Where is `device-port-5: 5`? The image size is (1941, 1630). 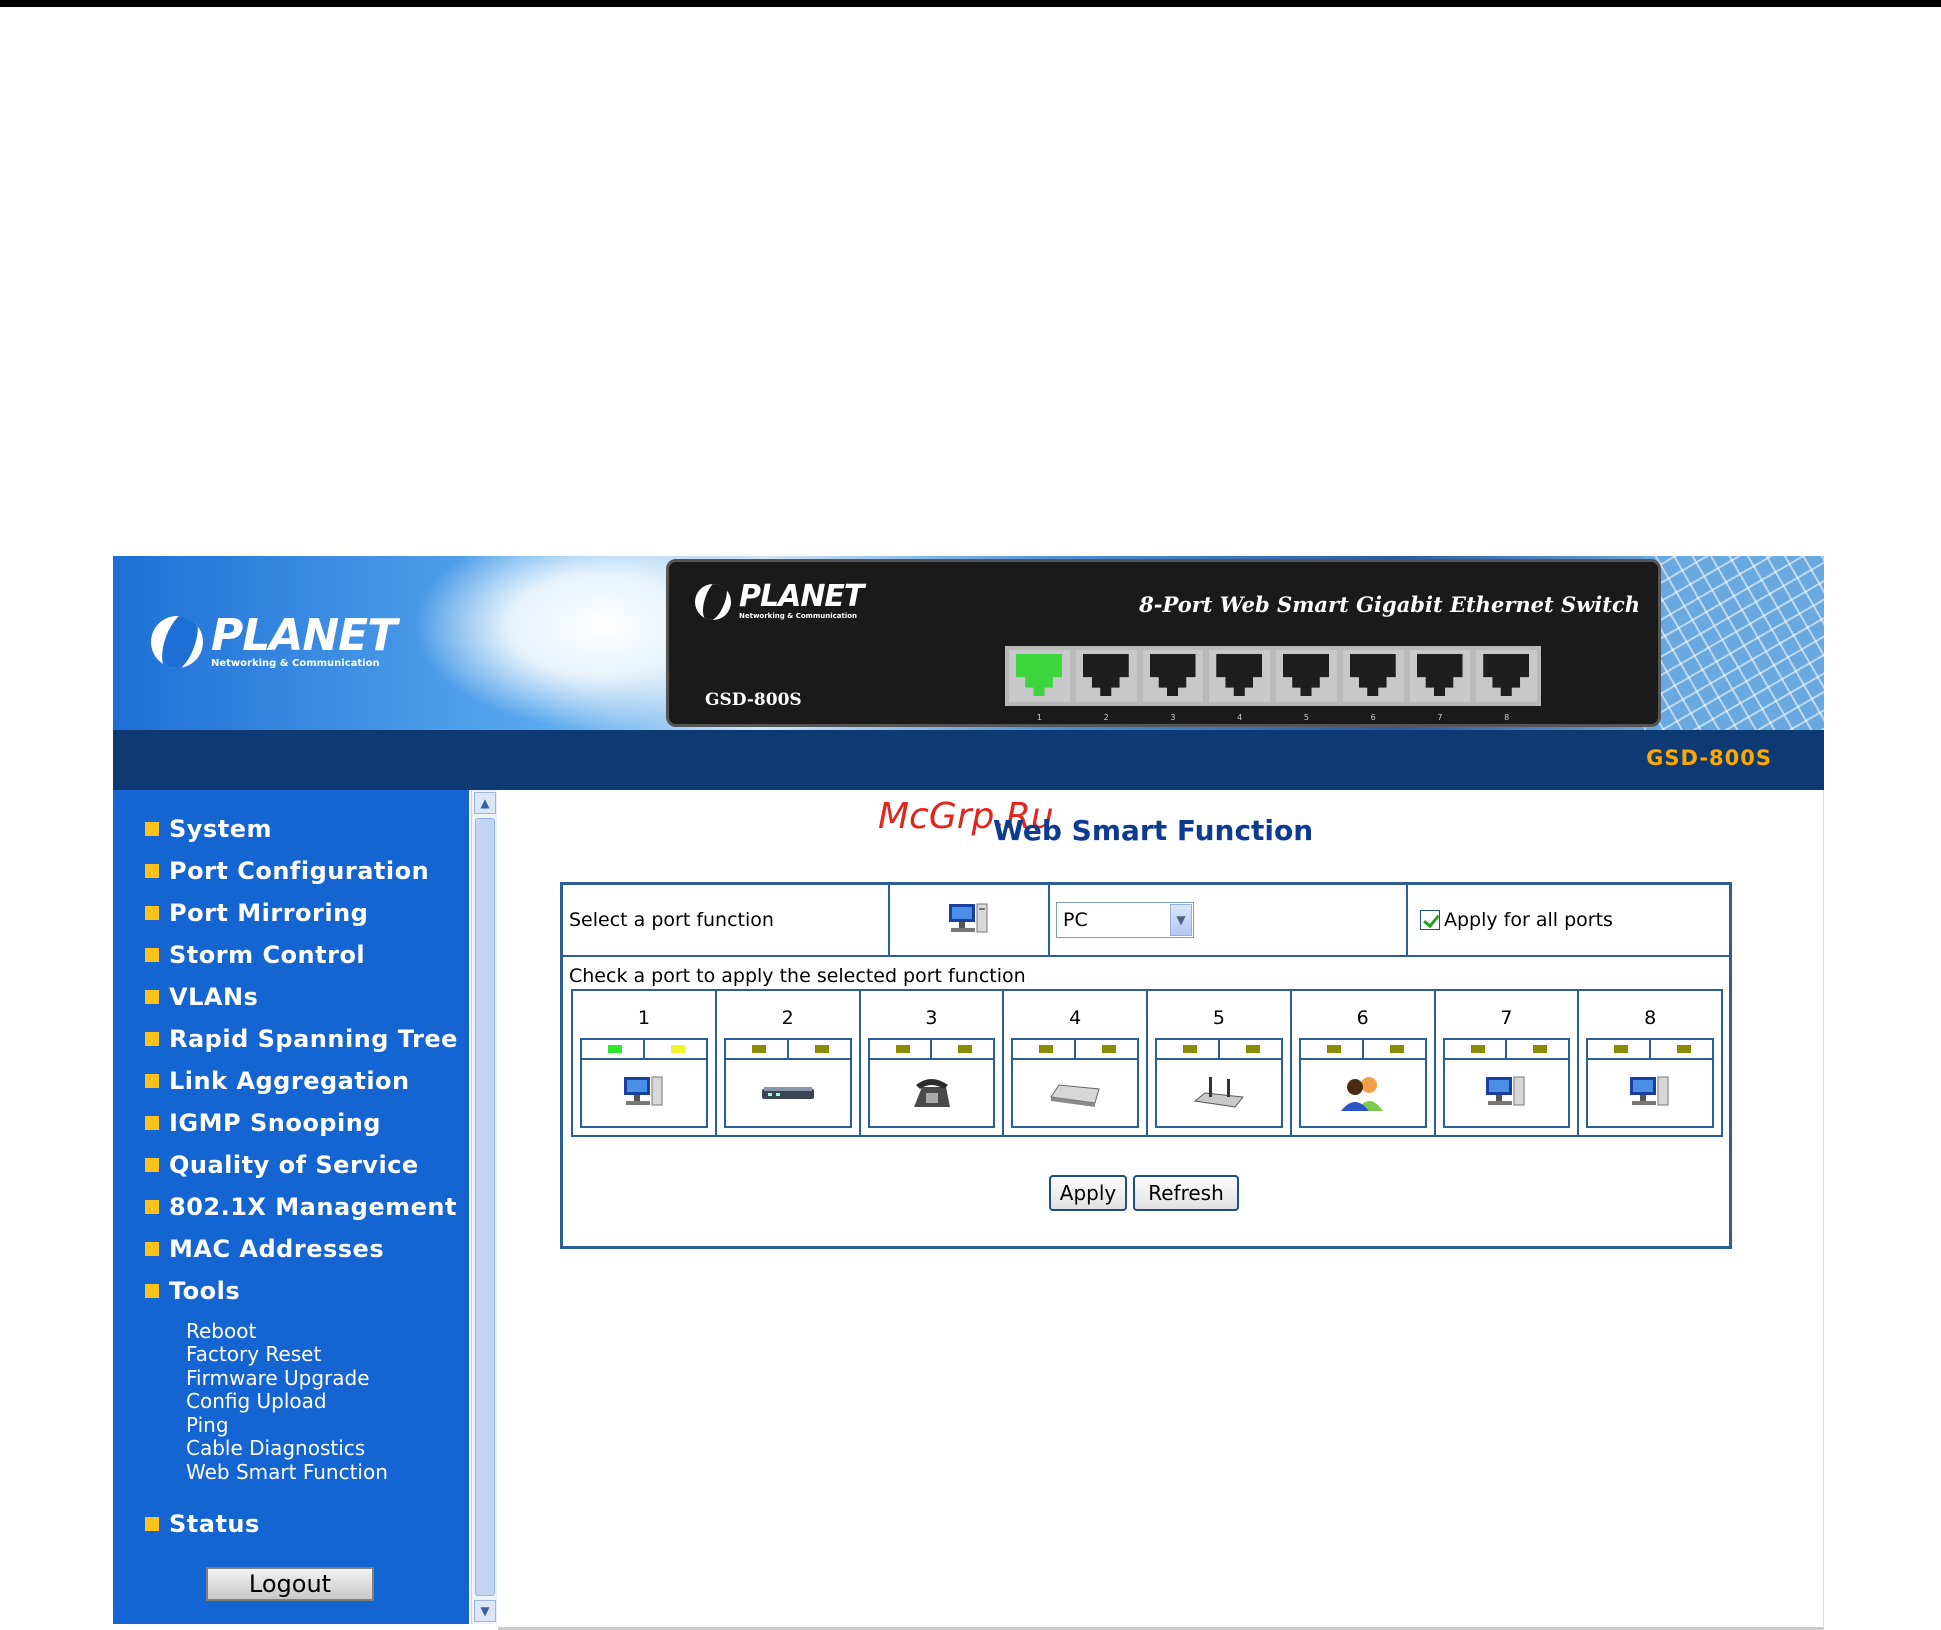 device-port-5: 5 is located at coordinates (1306, 686).